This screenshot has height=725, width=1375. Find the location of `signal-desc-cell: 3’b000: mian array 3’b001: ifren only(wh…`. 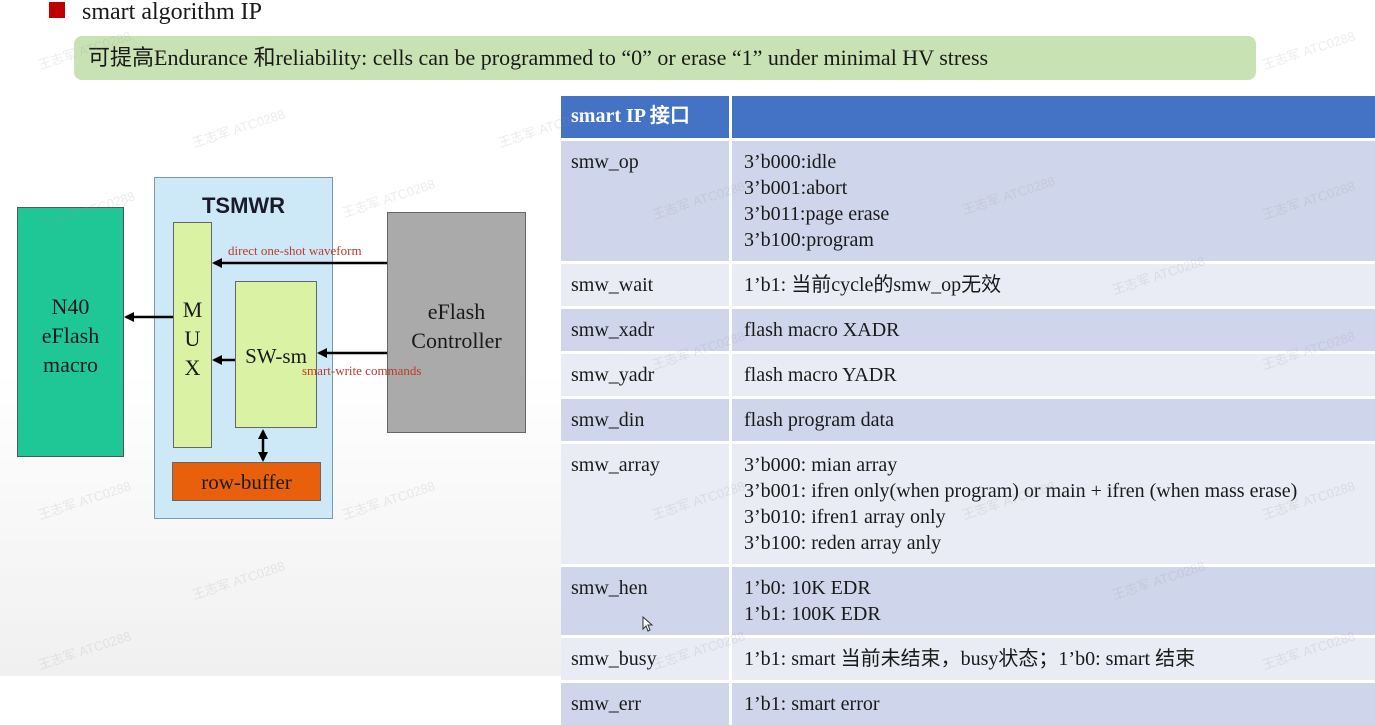

signal-desc-cell: 3’b000: mian array 3’b001: ifren only(wh… is located at coordinates (1021, 504).